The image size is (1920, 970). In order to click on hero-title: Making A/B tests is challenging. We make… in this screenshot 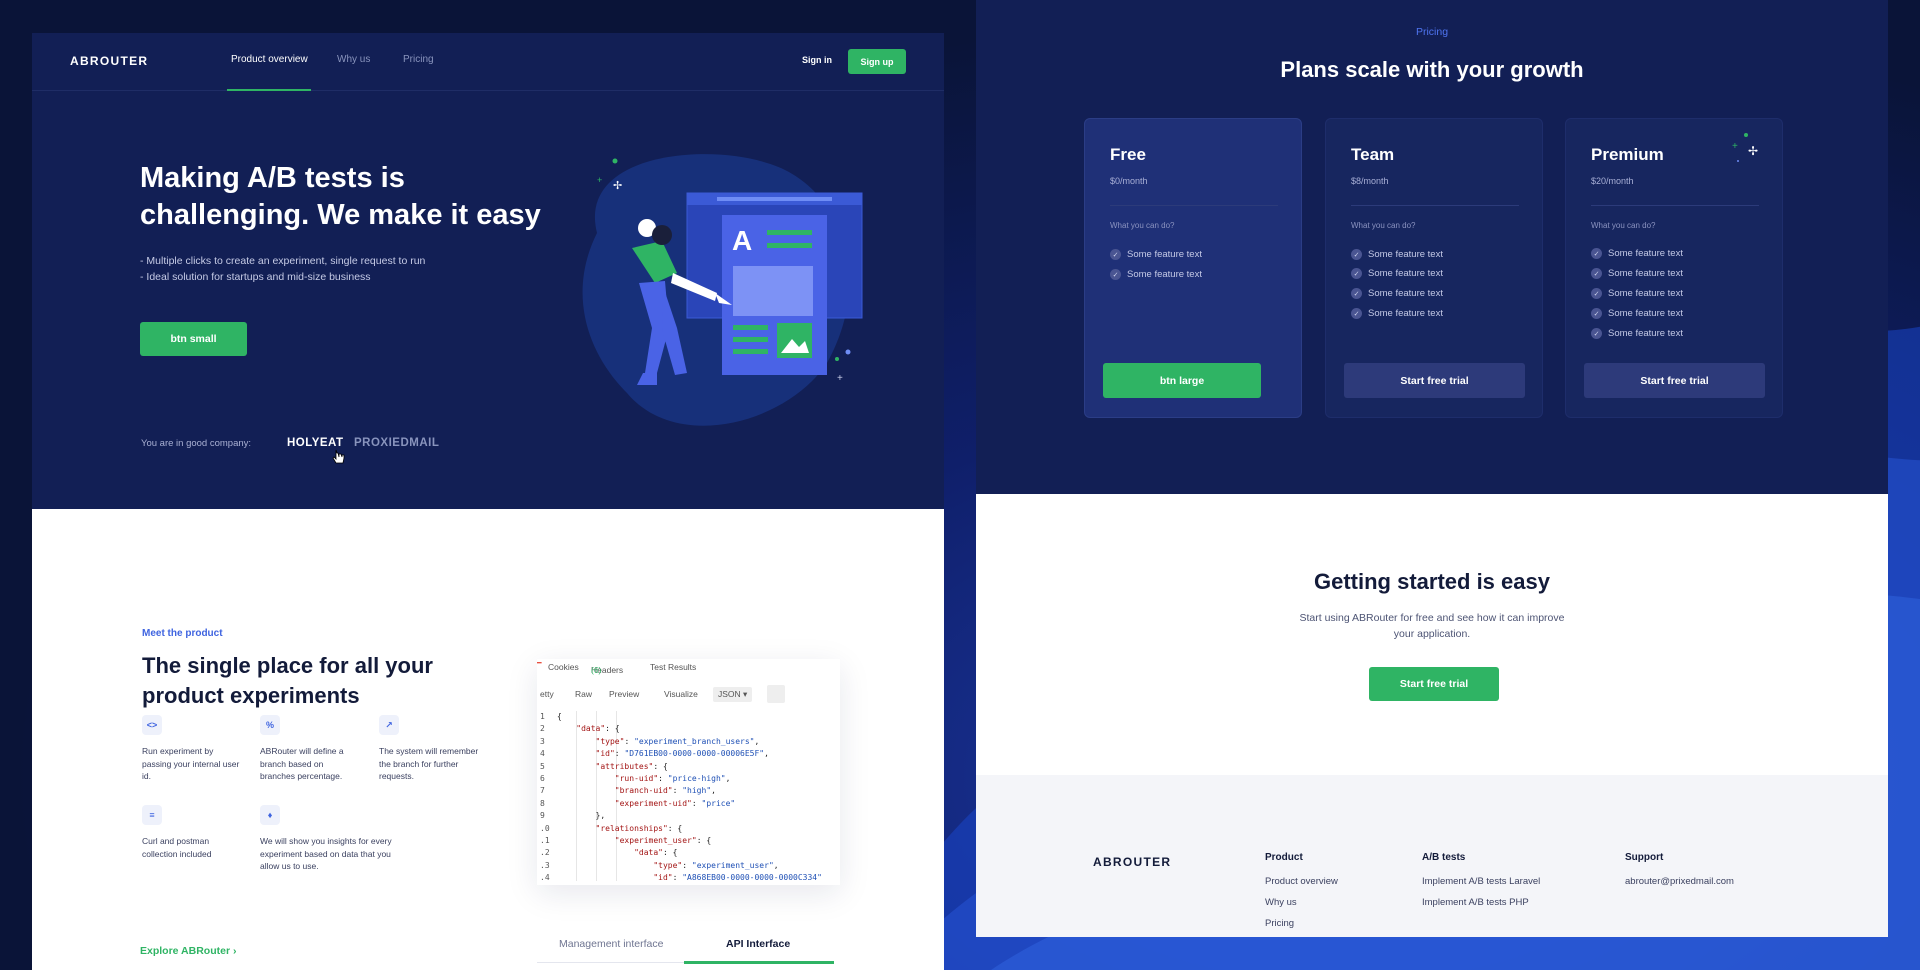, I will do `click(340, 196)`.